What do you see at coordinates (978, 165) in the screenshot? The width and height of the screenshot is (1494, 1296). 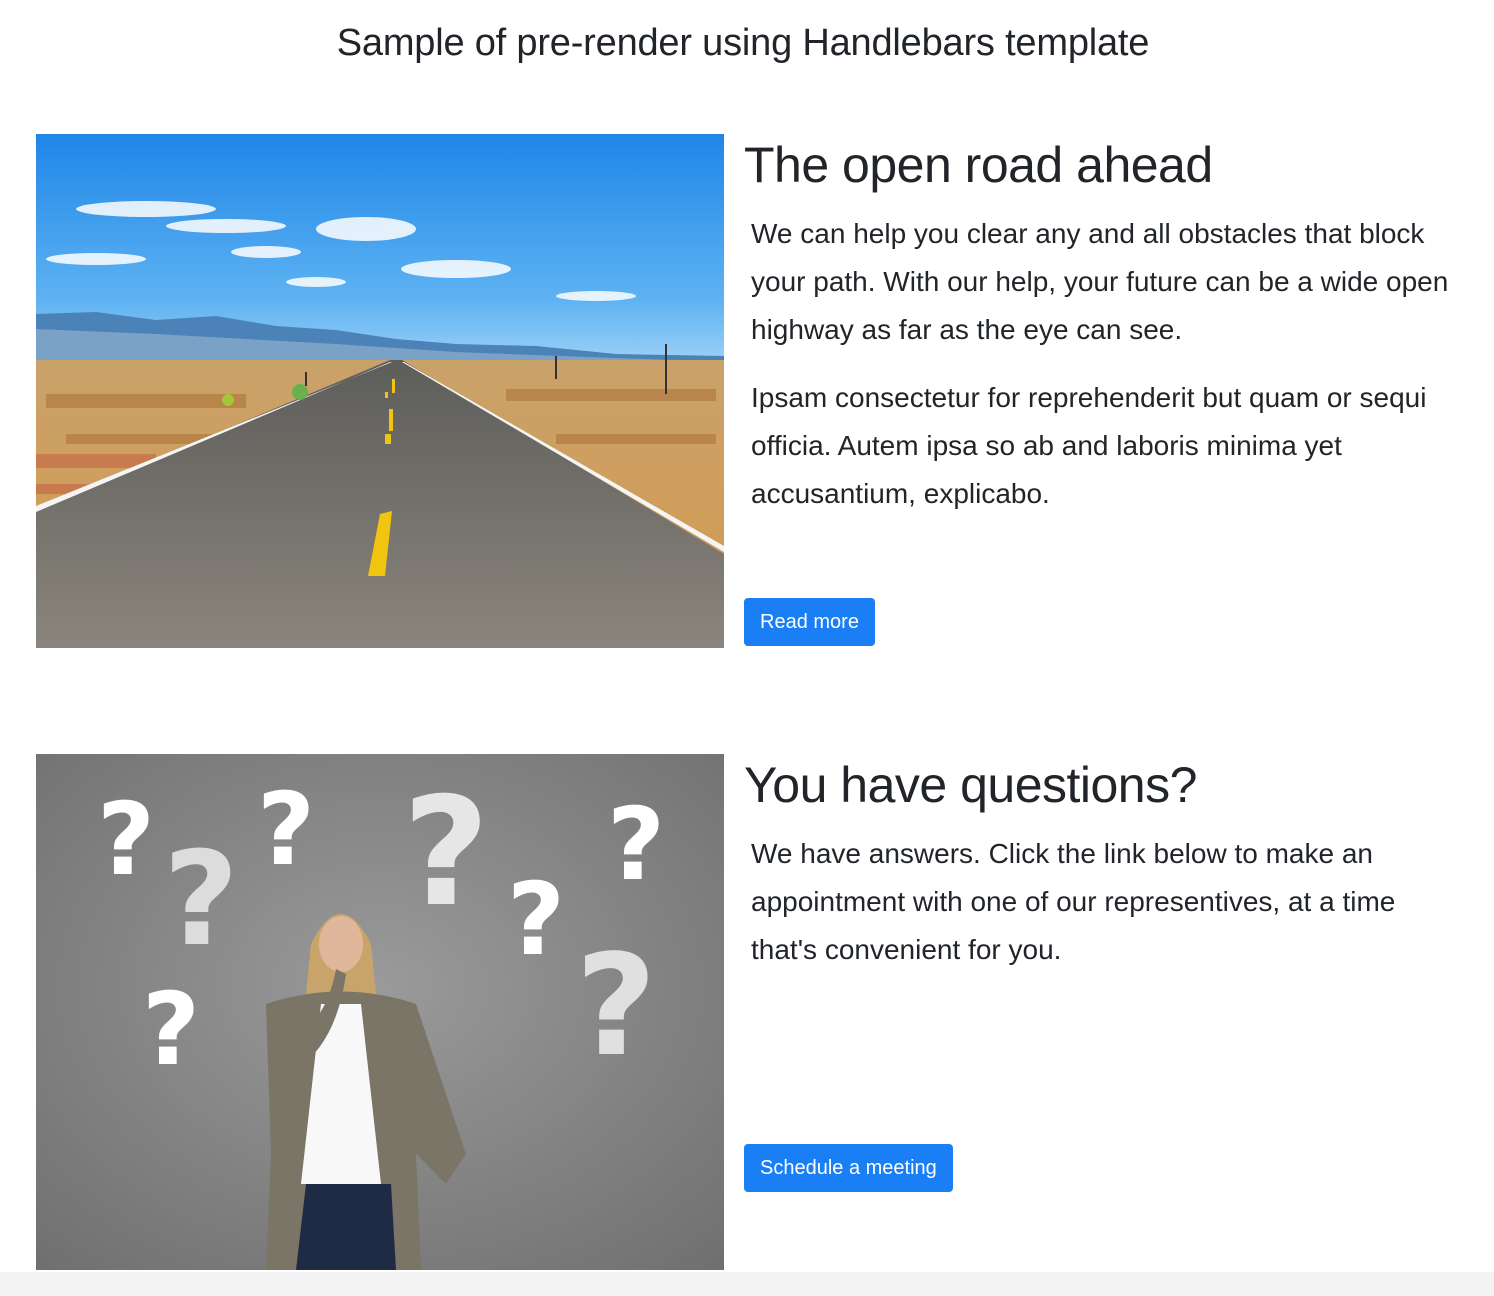 I see `card-heading: The open road ahead` at bounding box center [978, 165].